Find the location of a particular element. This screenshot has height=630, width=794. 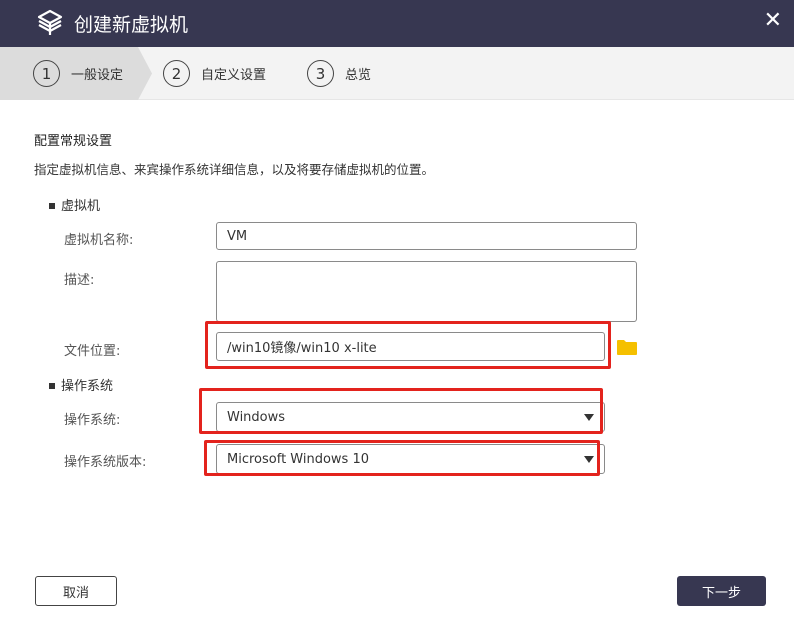

step-general: 1 一般设定 is located at coordinates (78, 73).